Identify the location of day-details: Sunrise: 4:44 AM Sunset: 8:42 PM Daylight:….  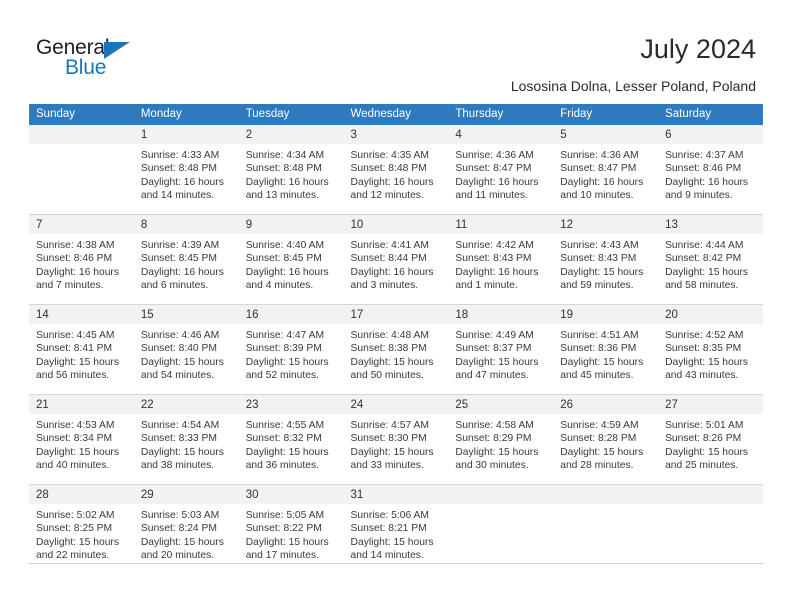
(710, 263).